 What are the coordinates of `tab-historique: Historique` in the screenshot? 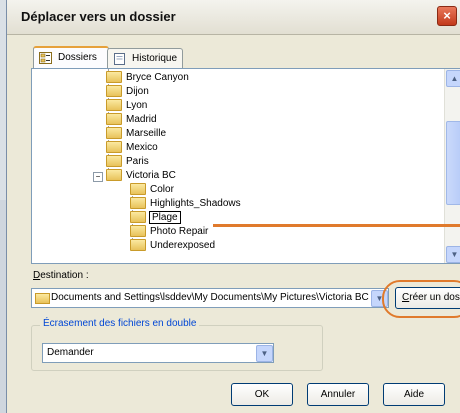 It's located at (145, 58).